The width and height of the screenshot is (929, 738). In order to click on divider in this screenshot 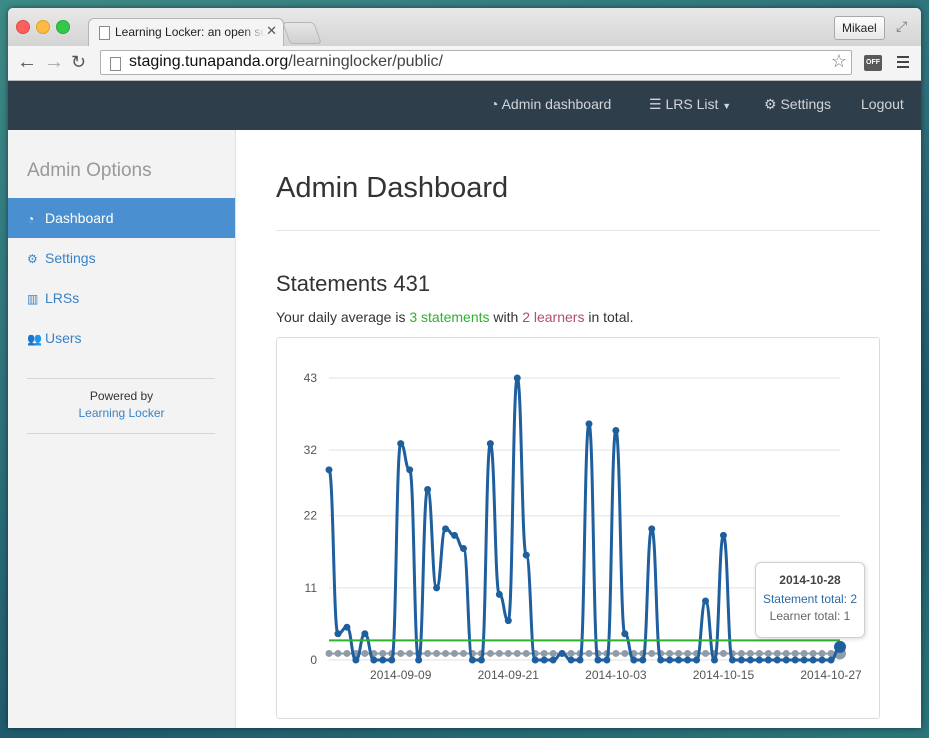, I will do `click(121, 433)`.